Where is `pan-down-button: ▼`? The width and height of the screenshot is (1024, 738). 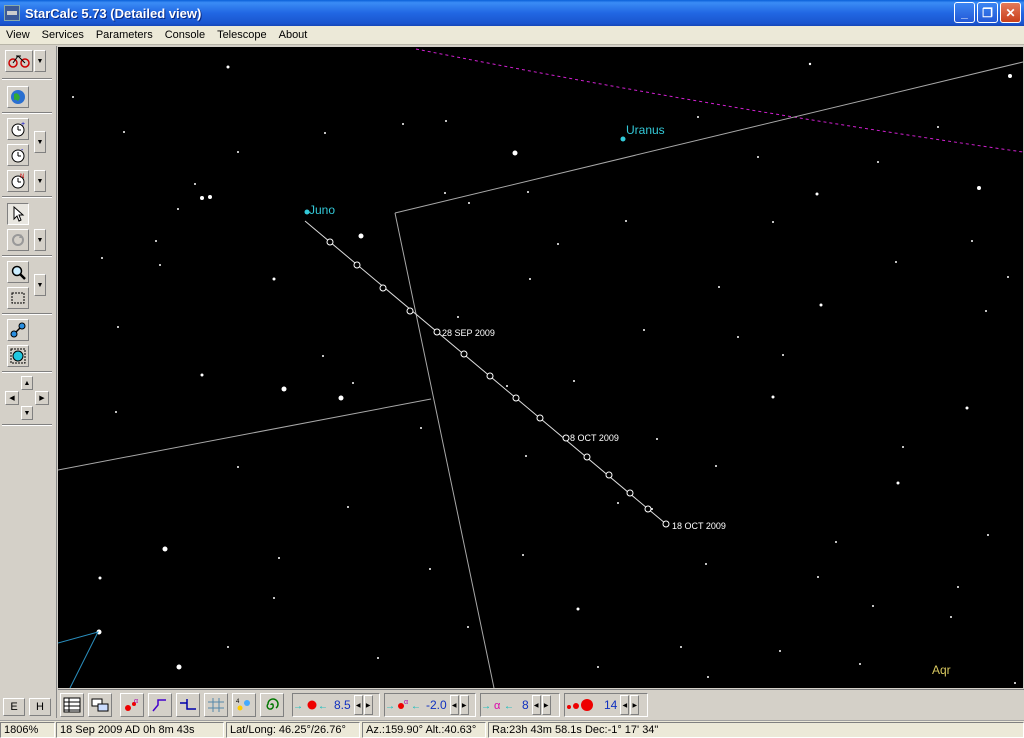
pan-down-button: ▼ is located at coordinates (27, 413).